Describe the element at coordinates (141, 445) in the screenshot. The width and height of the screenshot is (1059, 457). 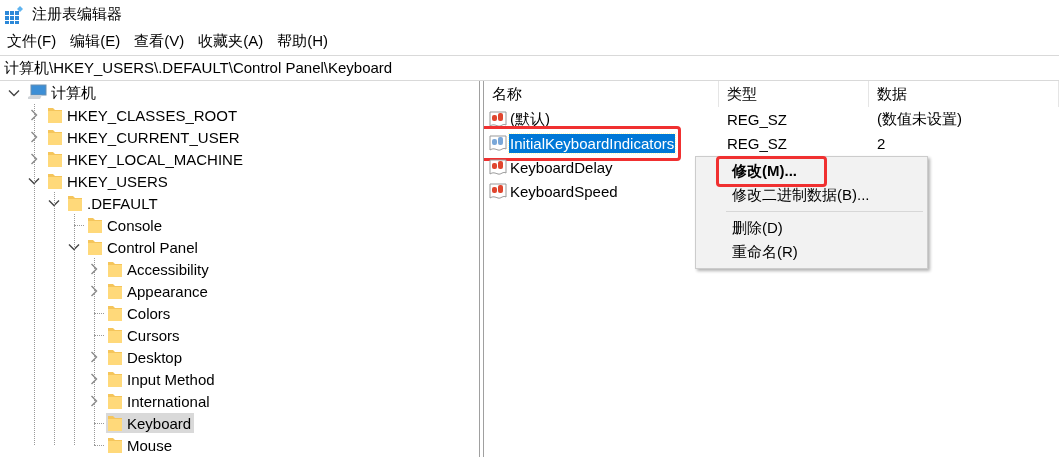
I see `tree-item: Mouse` at that location.